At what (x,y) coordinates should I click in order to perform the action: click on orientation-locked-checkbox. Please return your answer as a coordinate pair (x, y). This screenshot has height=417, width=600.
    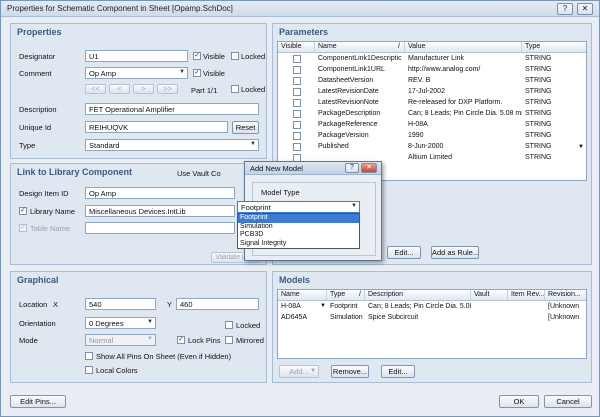
    Looking at the image, I should click on (229, 325).